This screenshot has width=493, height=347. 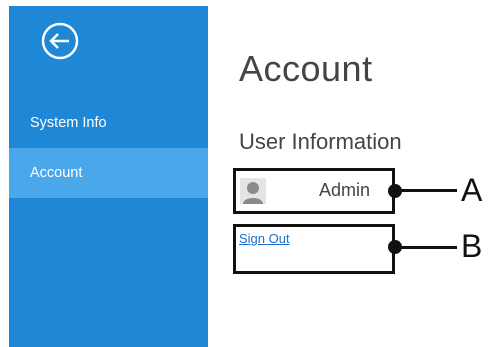 I want to click on section-heading-user-information: User Information, so click(x=320, y=141).